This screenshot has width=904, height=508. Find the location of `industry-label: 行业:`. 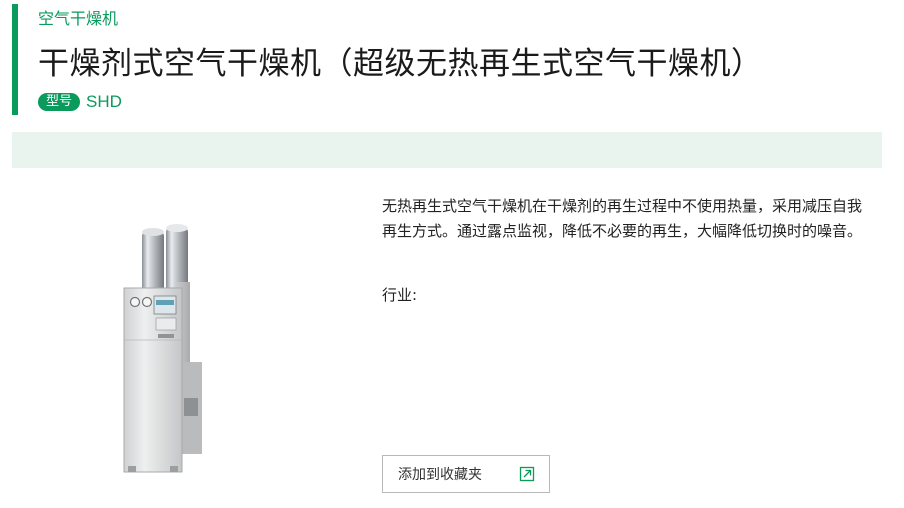

industry-label: 行业: is located at coordinates (400, 295).